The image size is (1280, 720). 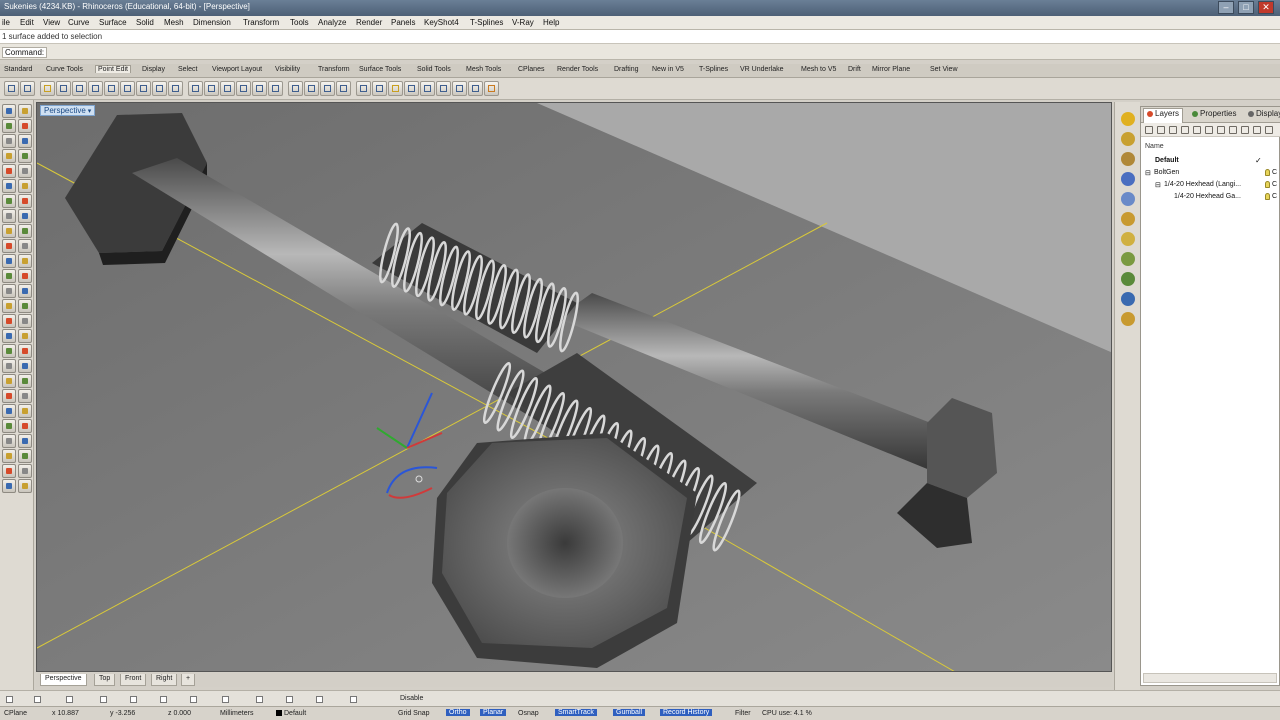 What do you see at coordinates (1258, 160) in the screenshot?
I see `current-layer-check-icon: ✓` at bounding box center [1258, 160].